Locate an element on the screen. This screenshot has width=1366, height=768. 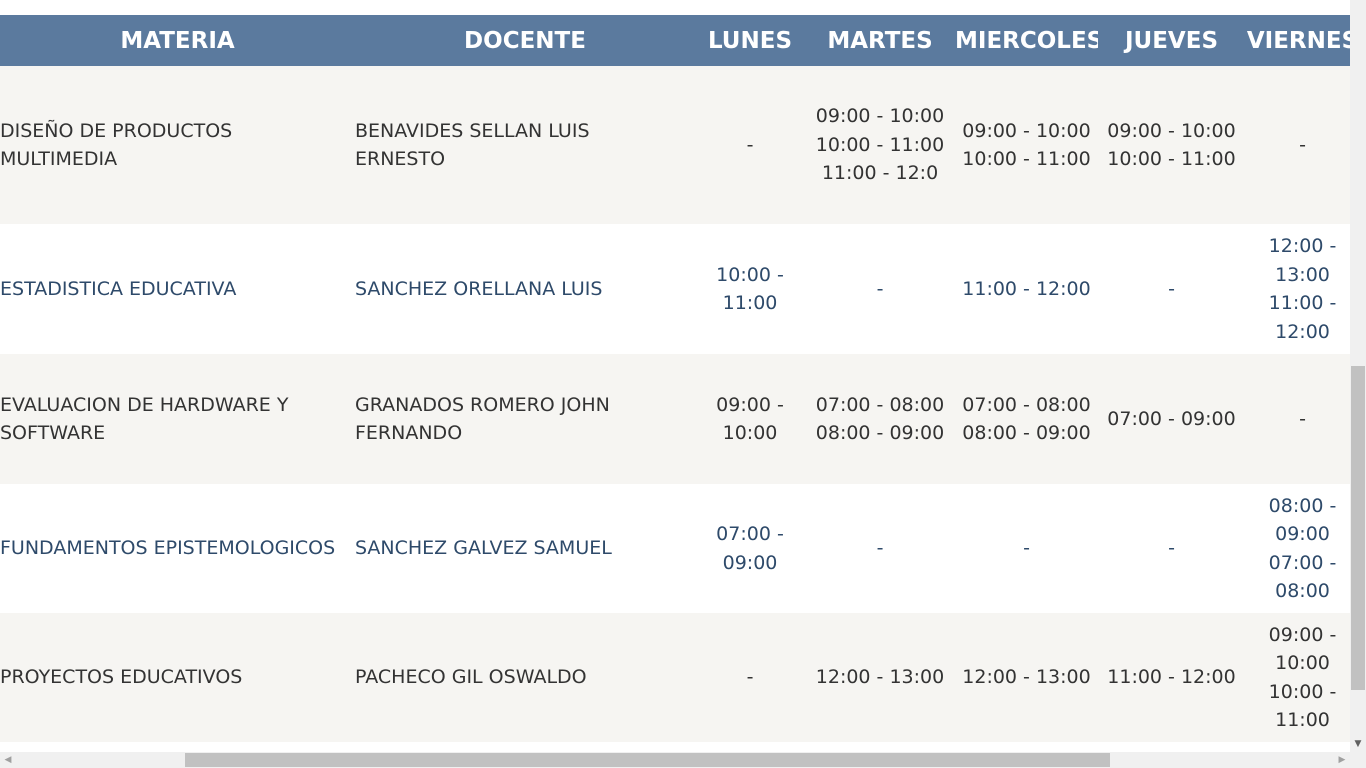
cell-martes: 09:00 - 10:00 10:00 - 11:00 11:00 - 12:0 is located at coordinates (880, 145).